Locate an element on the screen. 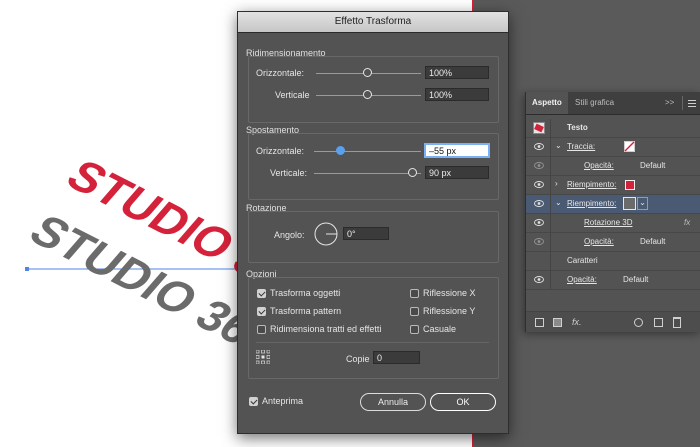 The height and width of the screenshot is (447, 700). reflect-x-checkbox is located at coordinates (414, 293).